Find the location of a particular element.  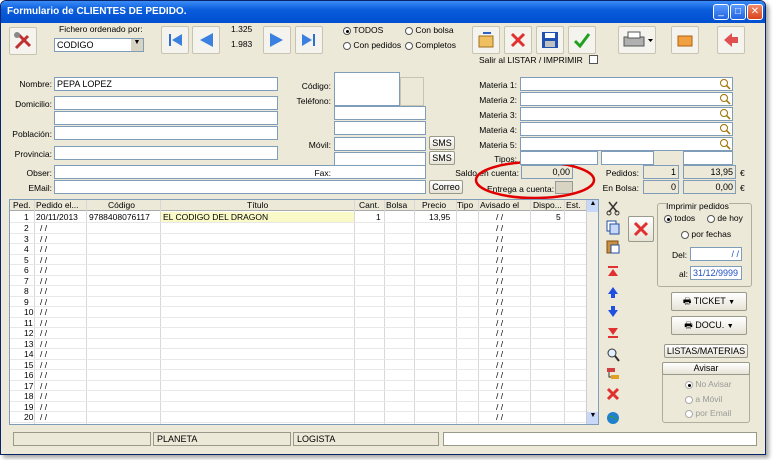

maximize-button: □ is located at coordinates (738, 12).